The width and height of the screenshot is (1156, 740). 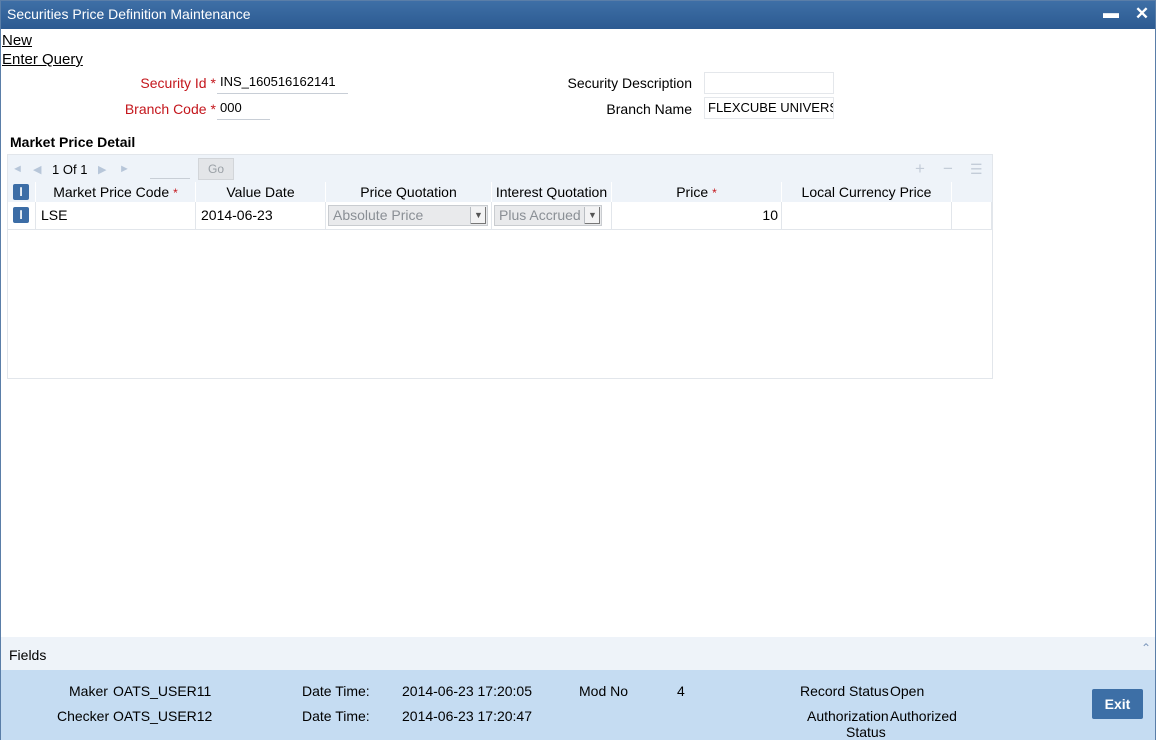 I want to click on view-list-icon: ☰, so click(x=976, y=169).